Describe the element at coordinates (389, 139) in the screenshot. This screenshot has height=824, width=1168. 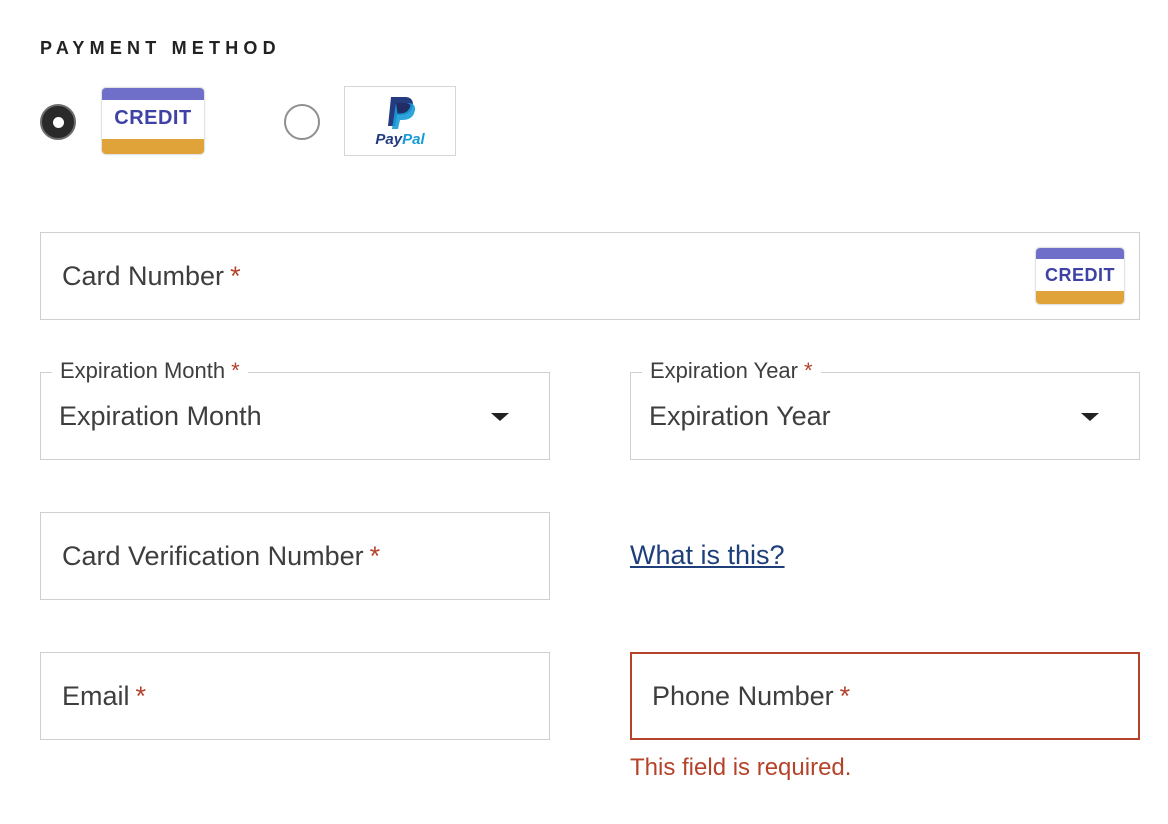
I see `paypal-wordmark-pay: Pay` at that location.